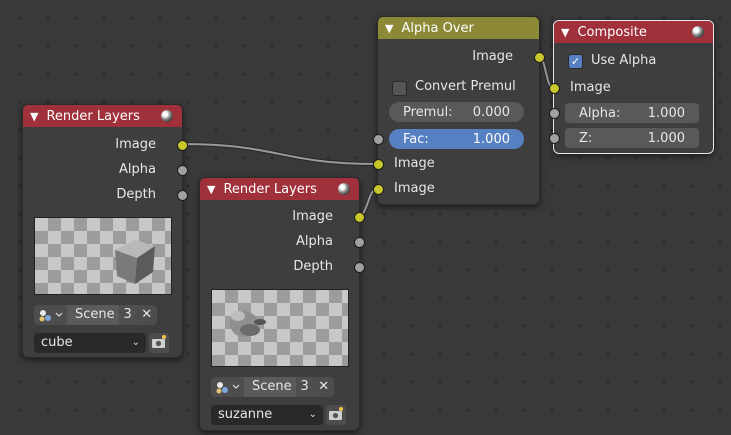 Image resolution: width=731 pixels, height=435 pixels. I want to click on alpha-label: Alpha:, so click(600, 113).